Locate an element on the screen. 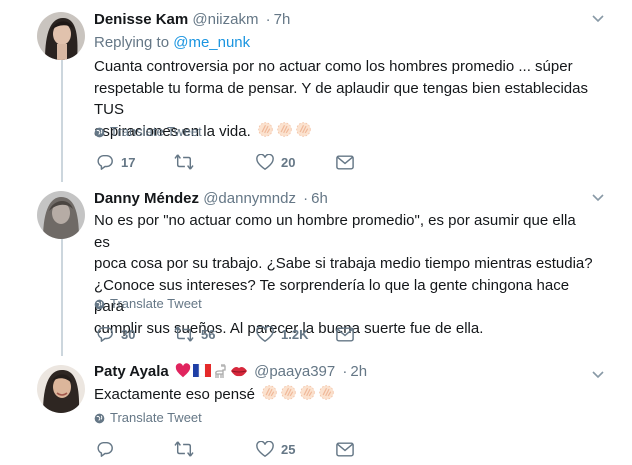 The height and width of the screenshot is (465, 632). reply-button: 17 is located at coordinates (115, 162).